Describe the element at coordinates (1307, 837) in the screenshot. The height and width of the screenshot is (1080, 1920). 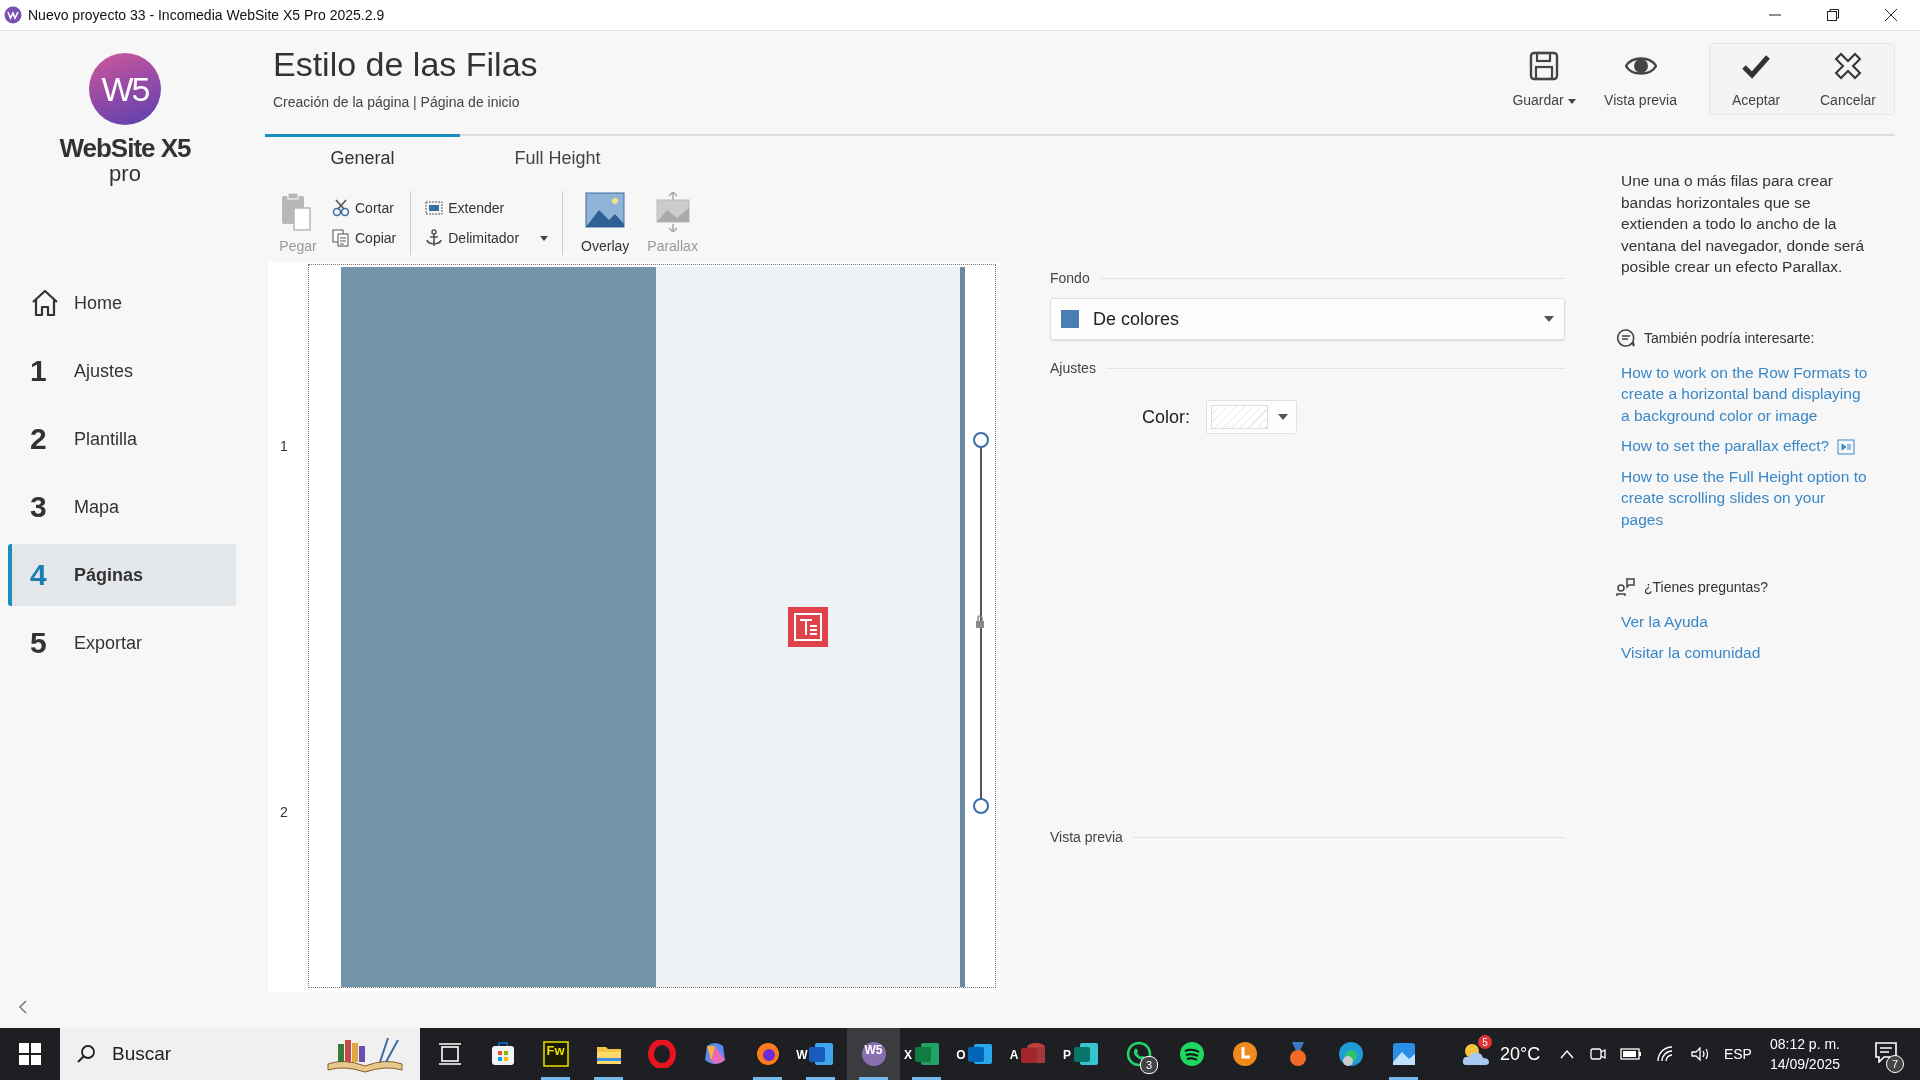
I see `section-label: Vista previa` at that location.